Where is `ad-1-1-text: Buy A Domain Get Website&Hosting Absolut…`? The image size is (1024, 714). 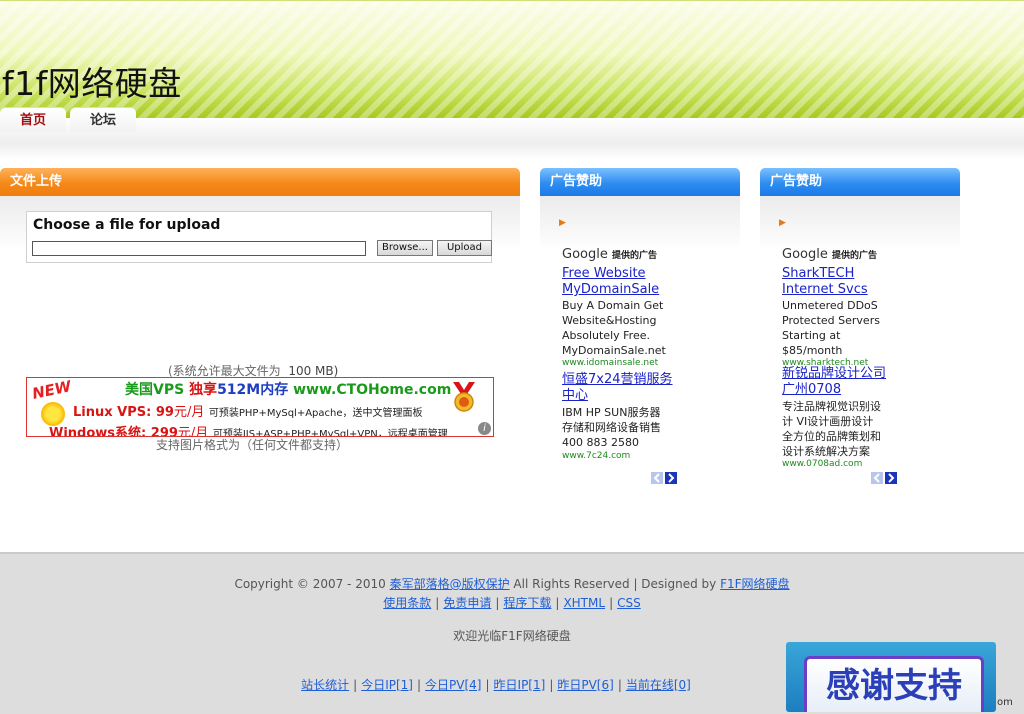
ad-1-1-text: Buy A Domain Get Website&Hosting Absolut… is located at coordinates (614, 328).